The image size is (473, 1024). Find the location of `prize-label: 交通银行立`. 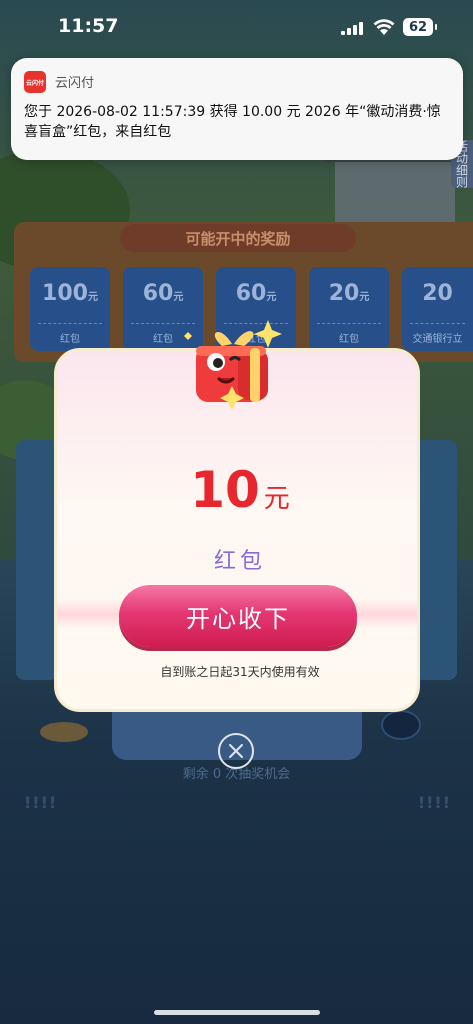

prize-label: 交通银行立 is located at coordinates (437, 339).